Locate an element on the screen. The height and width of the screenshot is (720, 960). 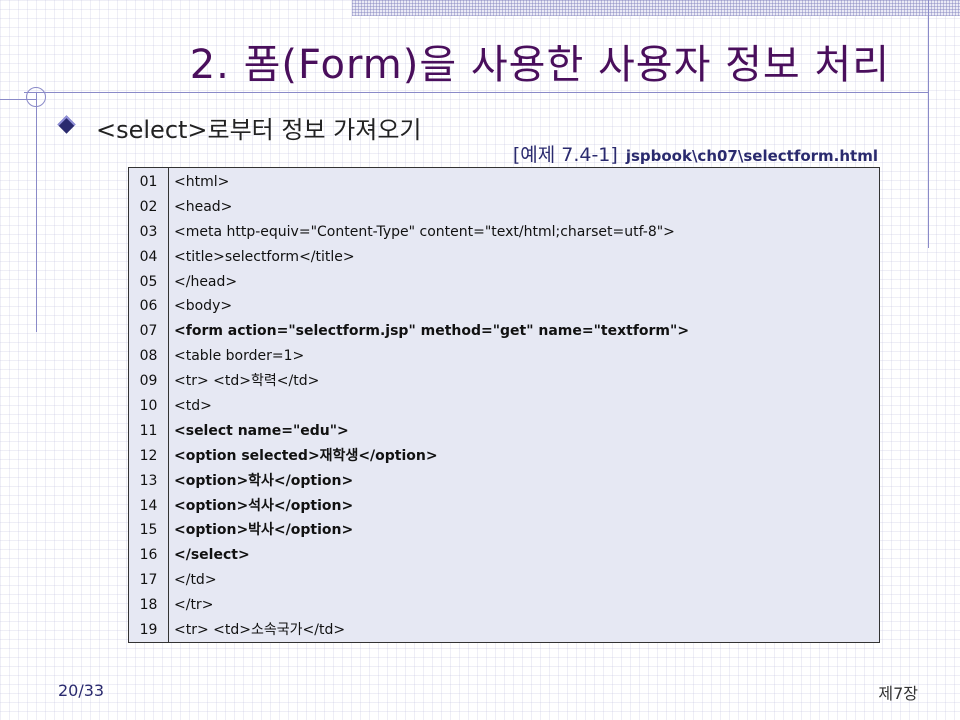
line-number: 06 is located at coordinates (148, 306).